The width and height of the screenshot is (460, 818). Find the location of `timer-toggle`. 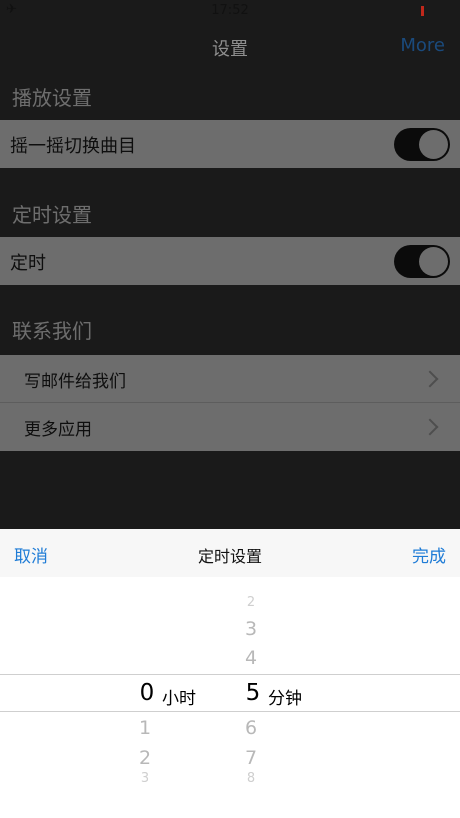

timer-toggle is located at coordinates (422, 261).